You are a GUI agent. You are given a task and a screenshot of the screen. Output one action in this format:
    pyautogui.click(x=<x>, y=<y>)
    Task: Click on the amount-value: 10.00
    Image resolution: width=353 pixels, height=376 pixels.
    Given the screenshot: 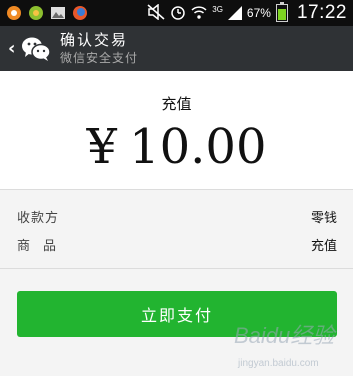 What is the action you would take?
    pyautogui.click(x=198, y=147)
    